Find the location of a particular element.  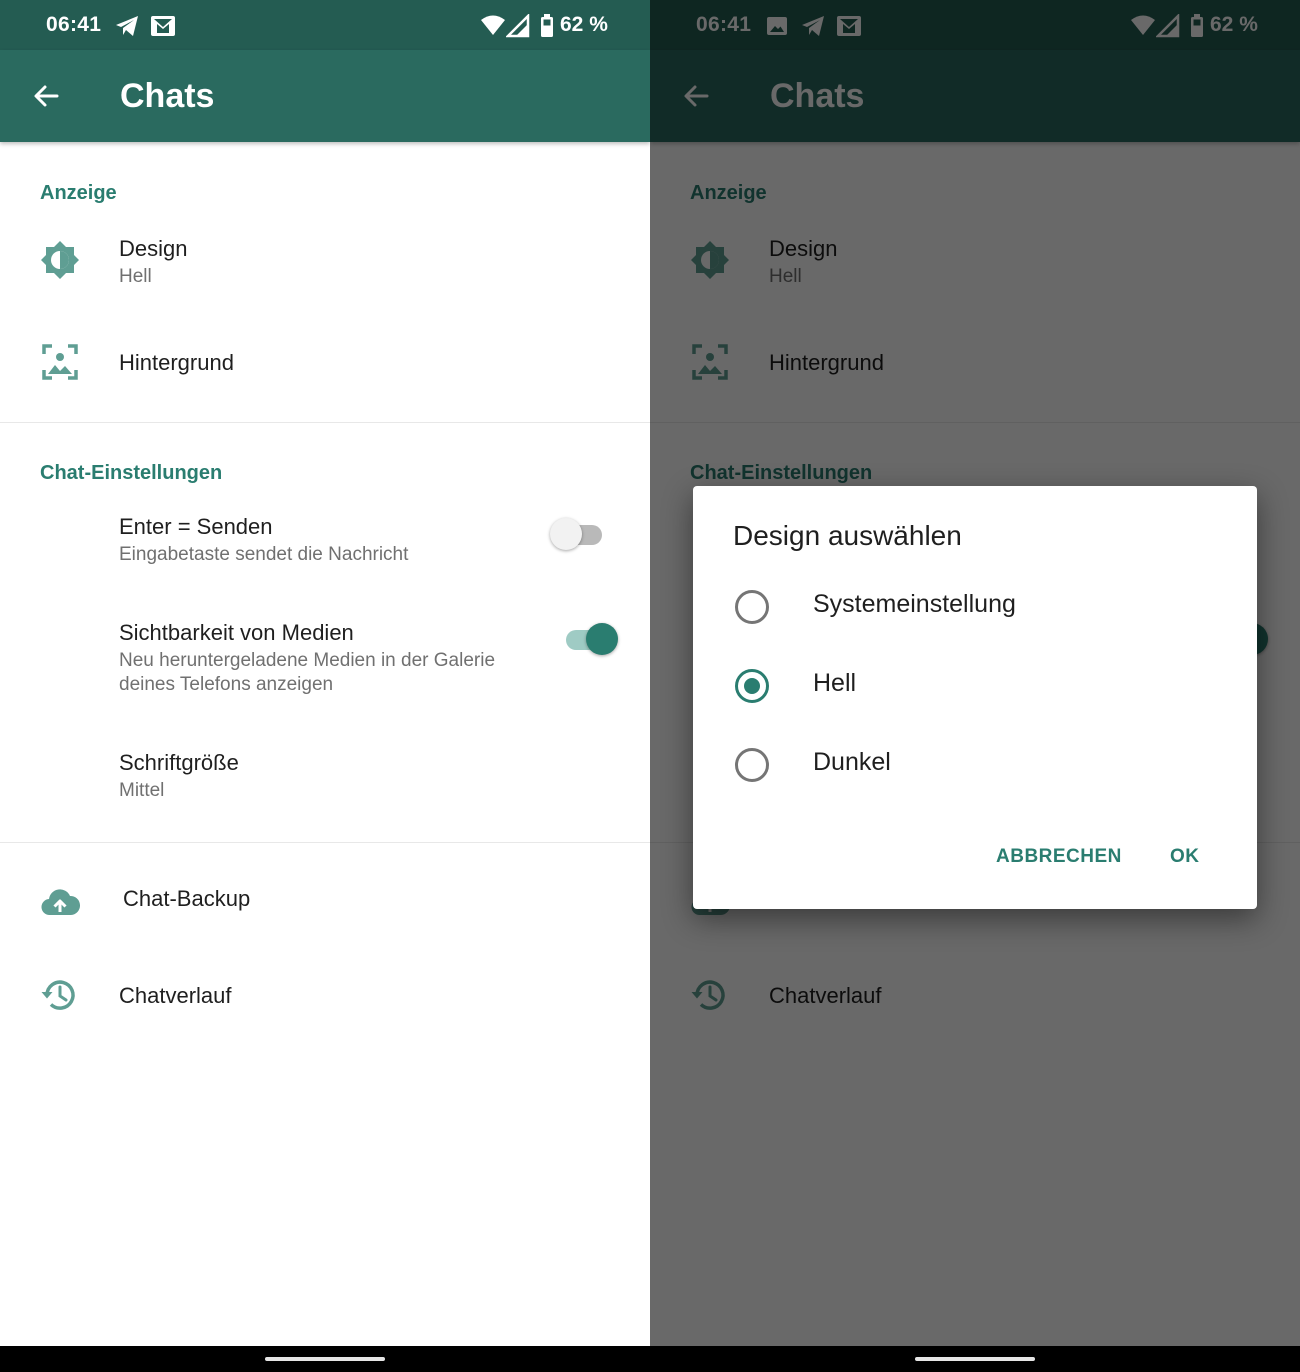

setting-font-size-title: Schriftgröße is located at coordinates (179, 762).